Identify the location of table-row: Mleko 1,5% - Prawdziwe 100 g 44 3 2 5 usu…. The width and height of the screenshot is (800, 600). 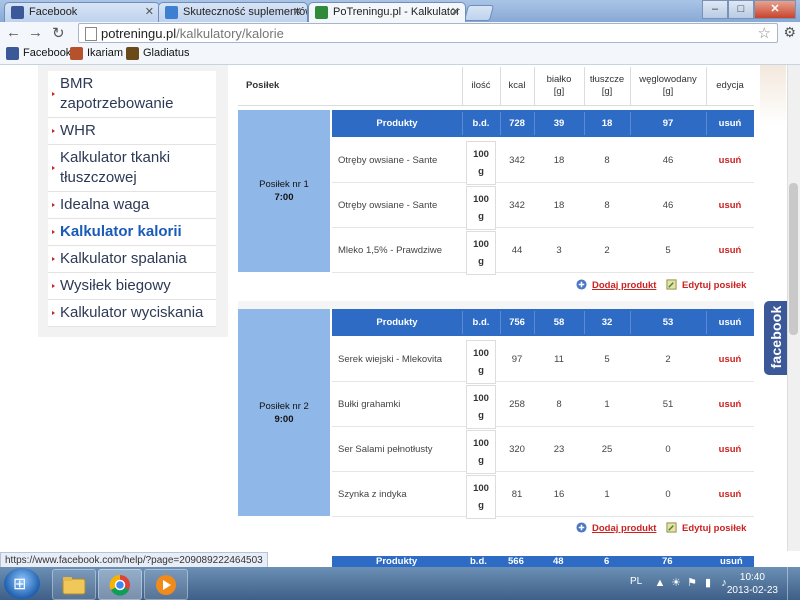
(543, 251).